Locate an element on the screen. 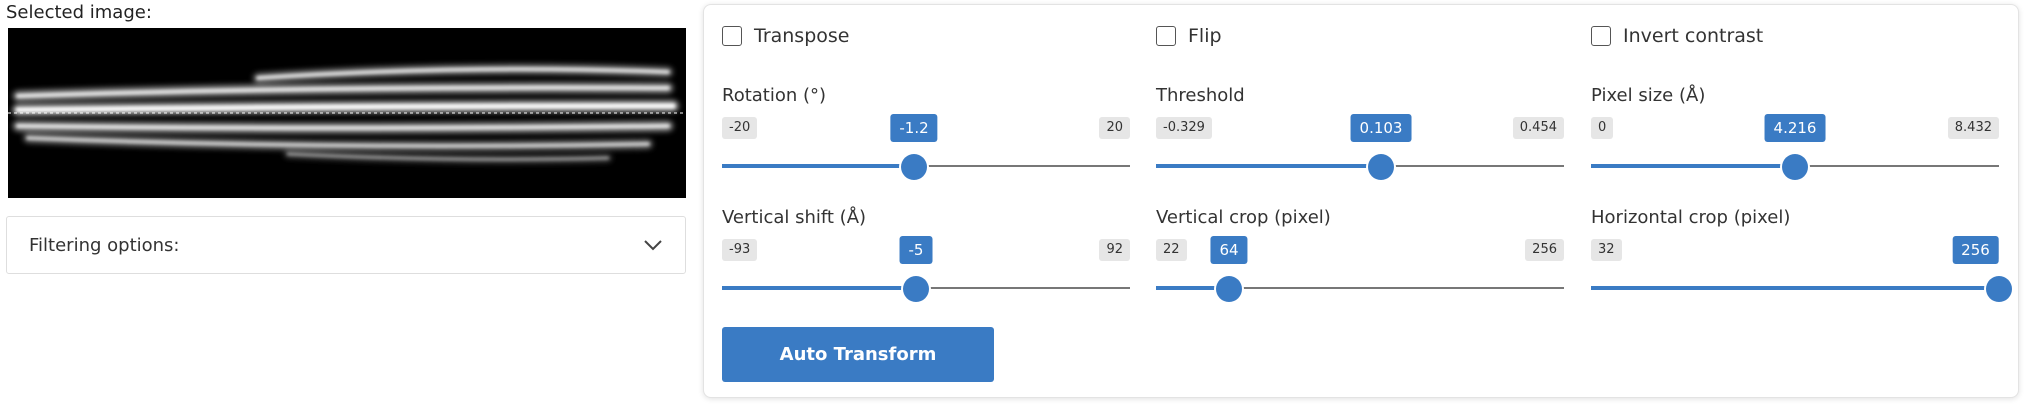 This screenshot has height=414, width=2031. chevron-down-icon is located at coordinates (653, 245).